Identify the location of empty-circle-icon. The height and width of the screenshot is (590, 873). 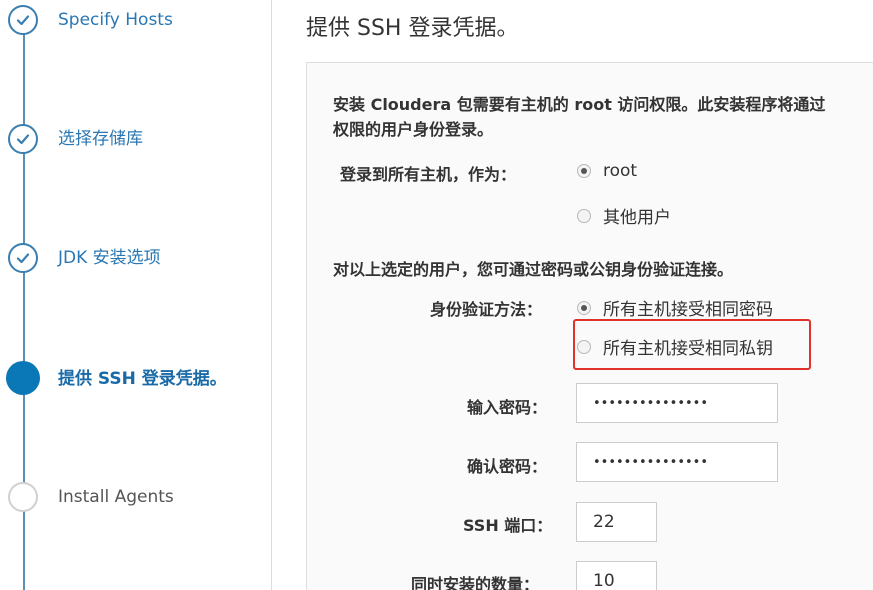
(23, 497).